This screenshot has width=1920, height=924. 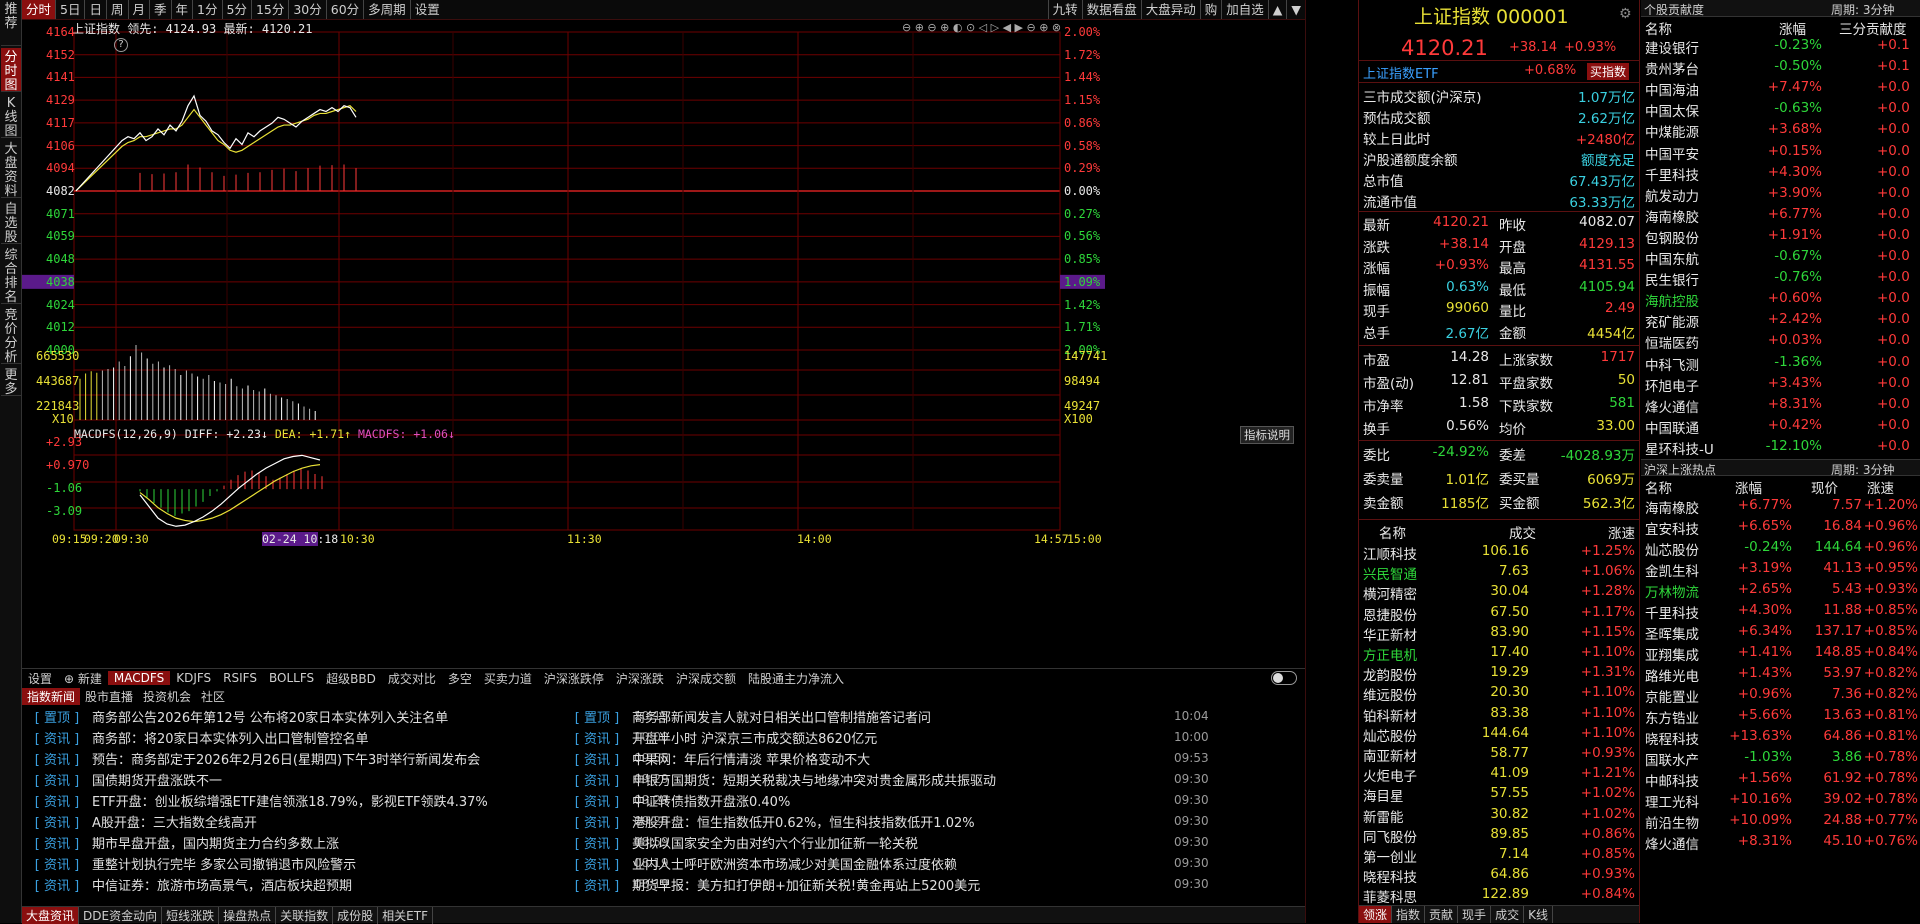 What do you see at coordinates (11, 335) in the screenshot?
I see `nav-jingjia: 竞价分析` at bounding box center [11, 335].